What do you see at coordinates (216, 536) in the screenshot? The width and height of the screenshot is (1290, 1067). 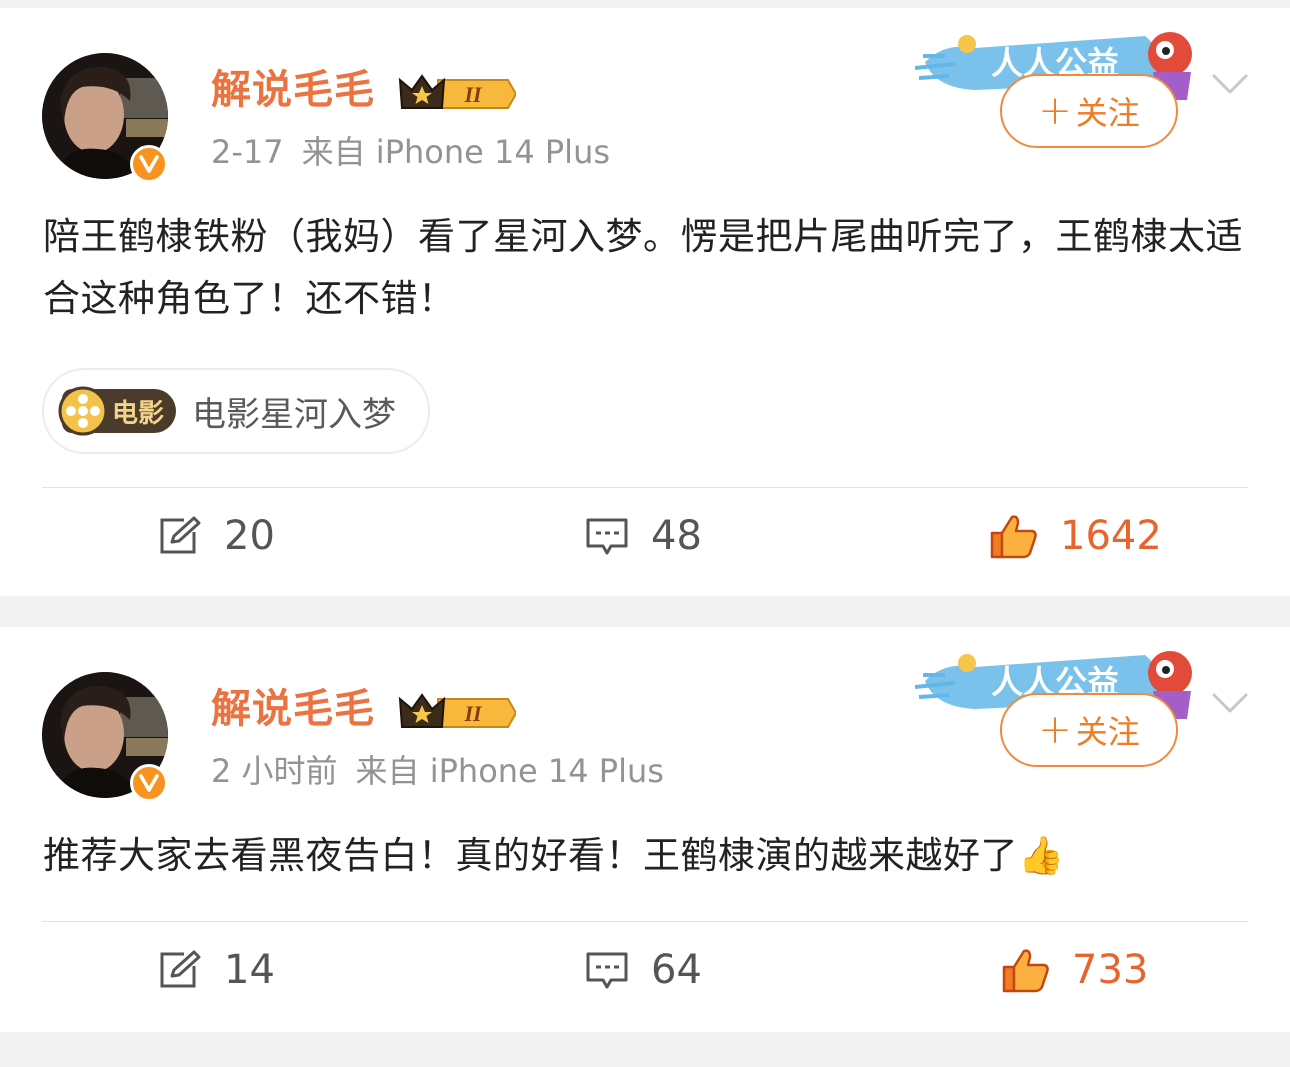 I see `repost-button: 20` at bounding box center [216, 536].